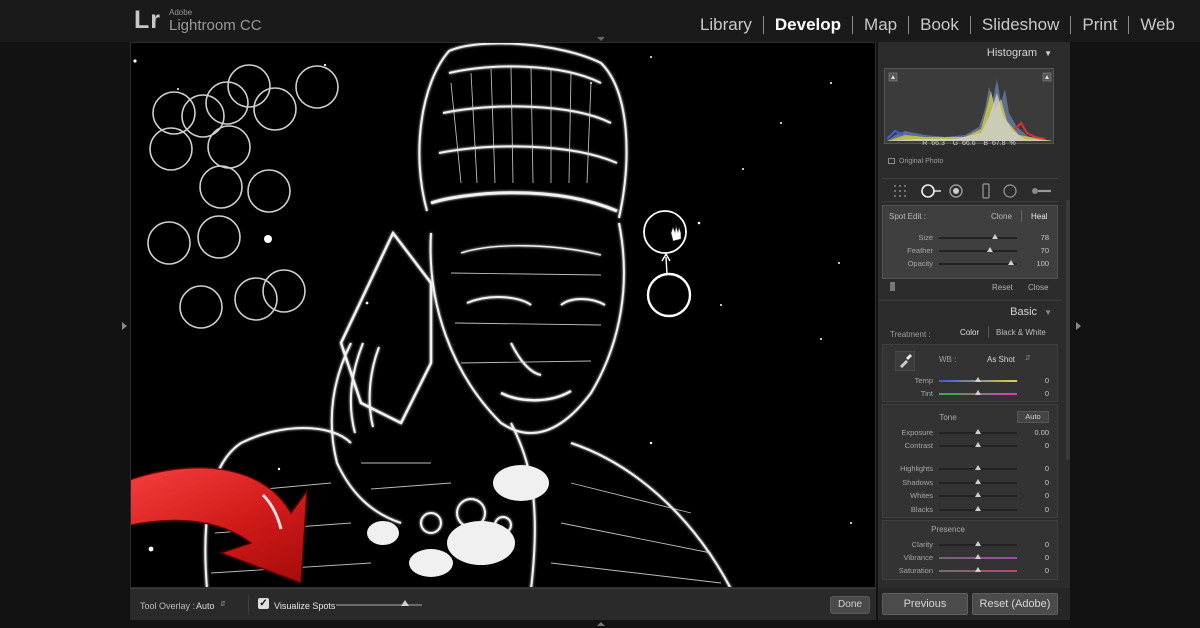 This screenshot has width=1200, height=628. Describe the element at coordinates (925, 604) in the screenshot. I see `previous-button: Previous` at that location.